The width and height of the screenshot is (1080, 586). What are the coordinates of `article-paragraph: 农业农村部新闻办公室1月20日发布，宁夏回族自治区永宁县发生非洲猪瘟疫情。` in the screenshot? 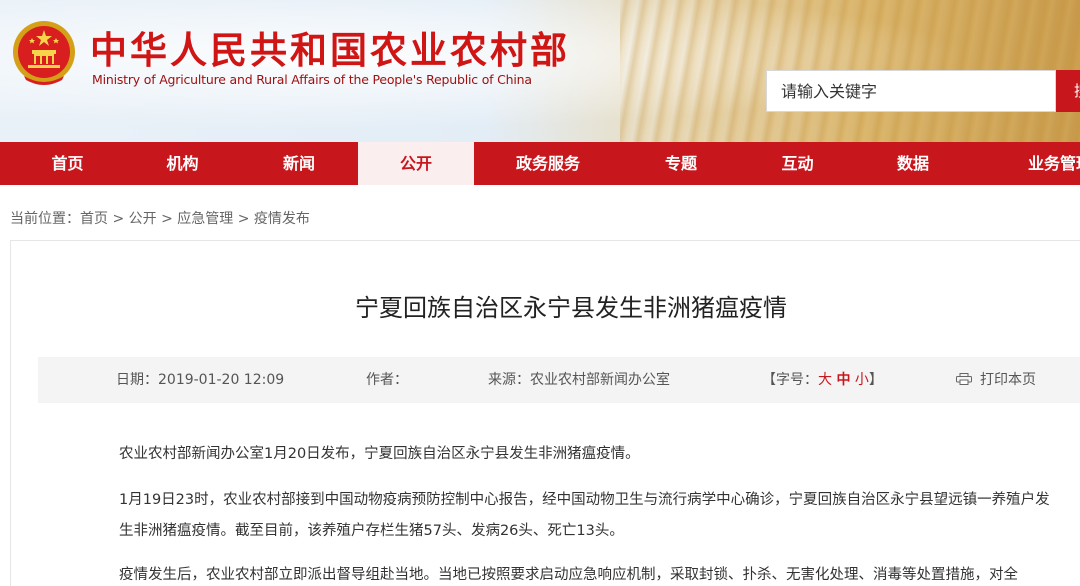 It's located at (575, 454).